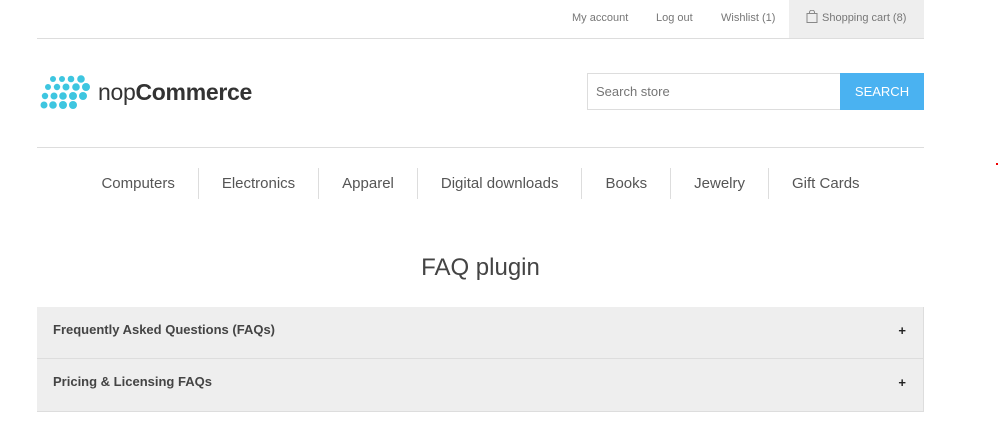 The image size is (1000, 427). What do you see at coordinates (864, 18) in the screenshot?
I see `shopping-cart-label: Shopping cart (8)` at bounding box center [864, 18].